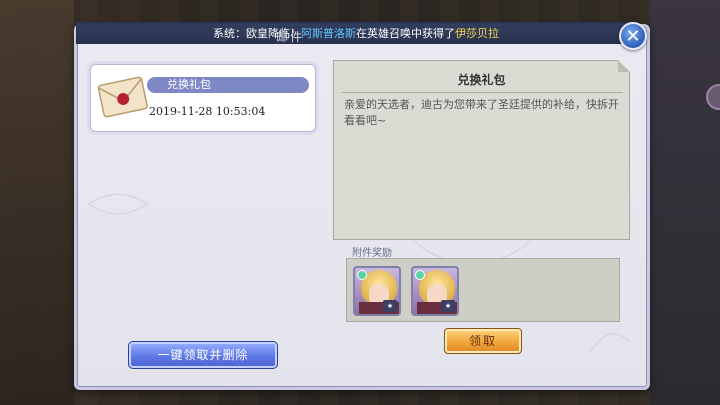 The image size is (720, 405). Describe the element at coordinates (477, 33) in the screenshot. I see `ticker-reward-name: 伊莎贝拉` at that location.